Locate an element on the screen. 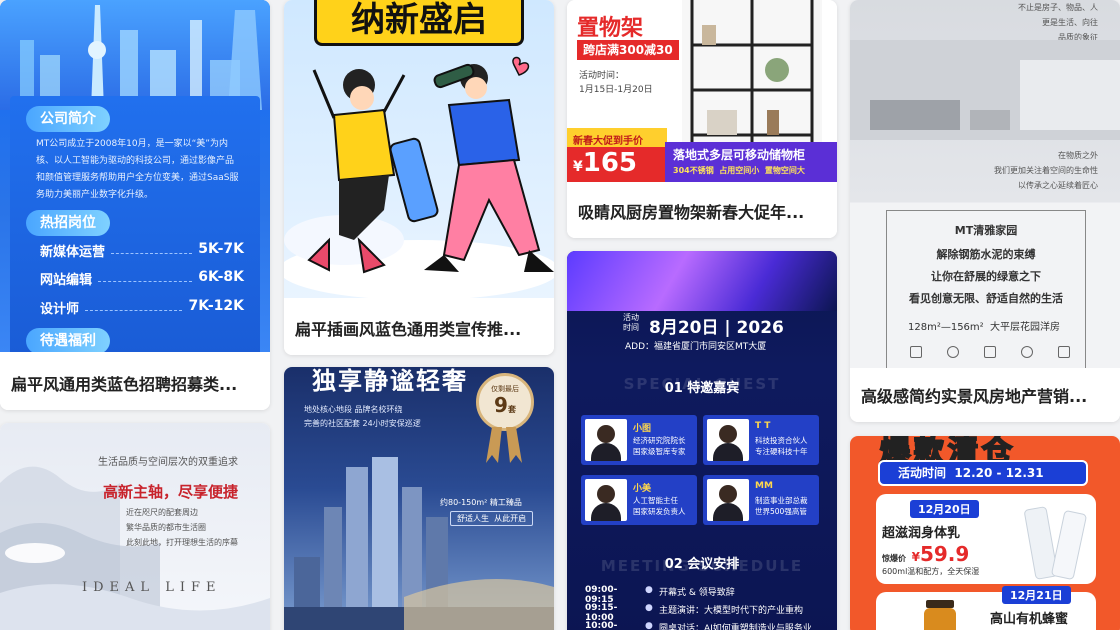  people-illustration is located at coordinates (419, 177).